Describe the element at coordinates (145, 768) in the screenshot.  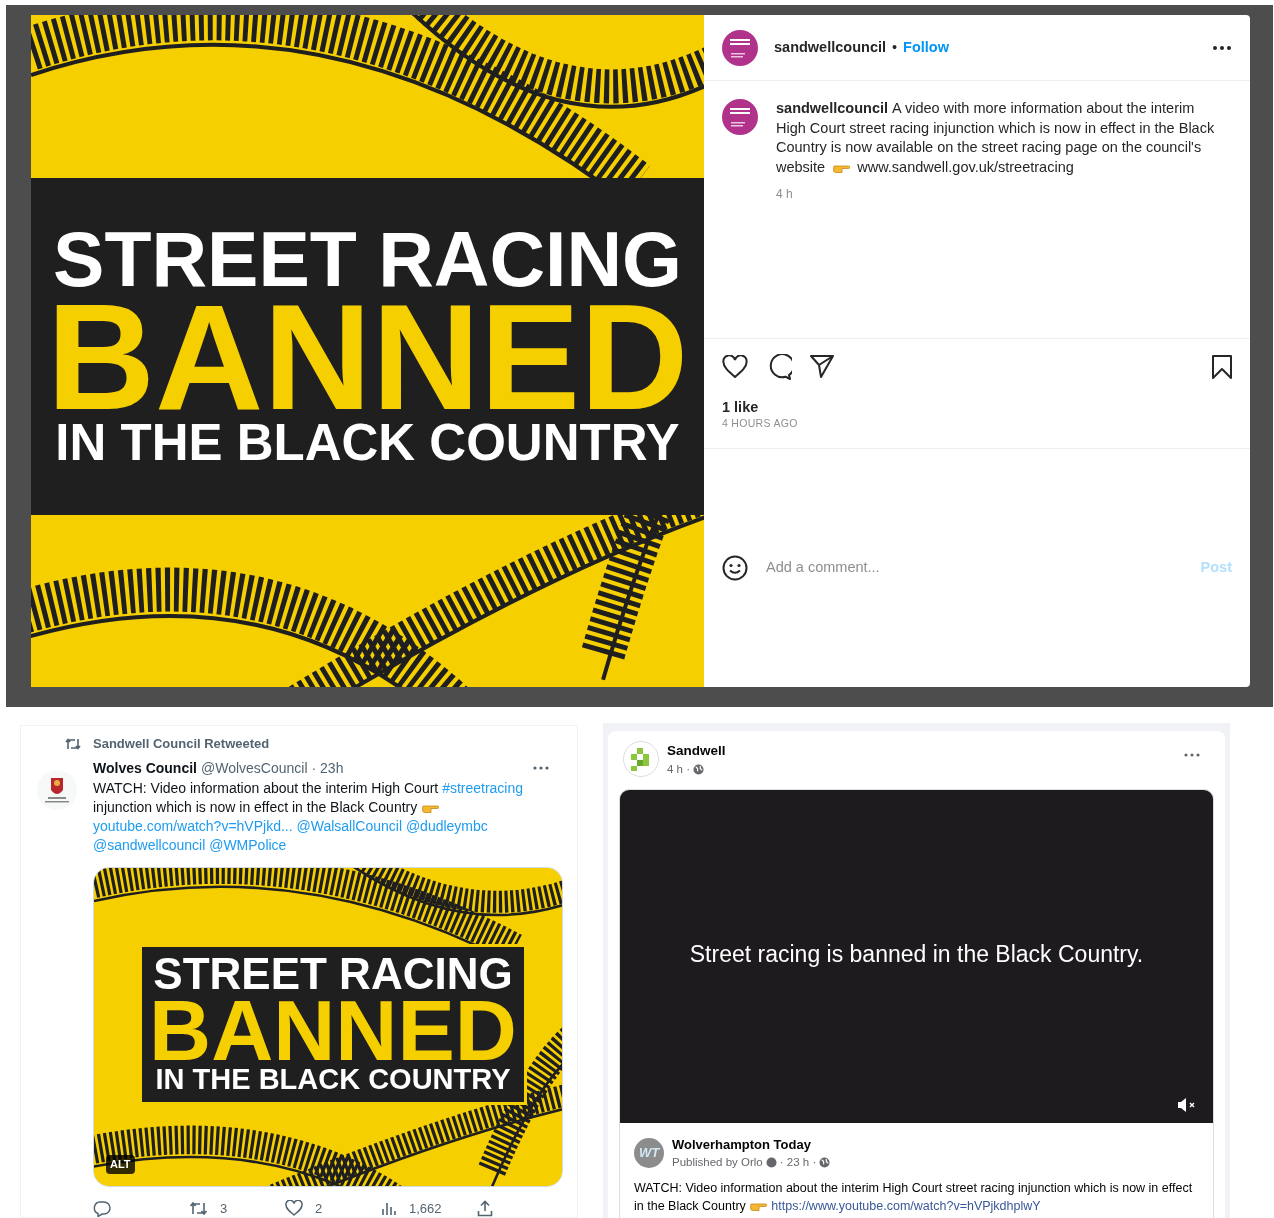
I see `author-name: Wolves Council` at that location.